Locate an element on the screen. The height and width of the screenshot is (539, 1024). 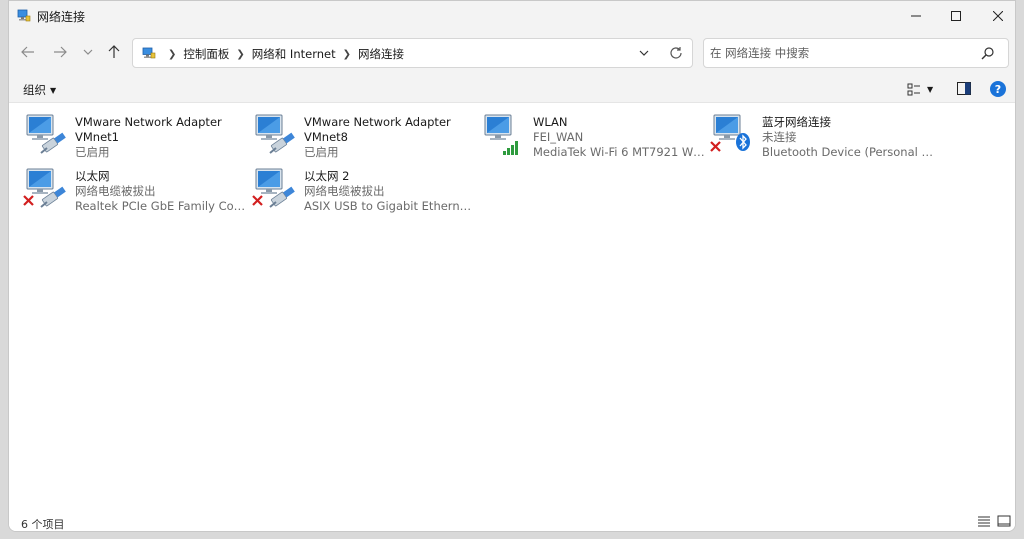
list-item: VMware Network Adapter VMnet1 已启用 is located at coordinates (137, 134).